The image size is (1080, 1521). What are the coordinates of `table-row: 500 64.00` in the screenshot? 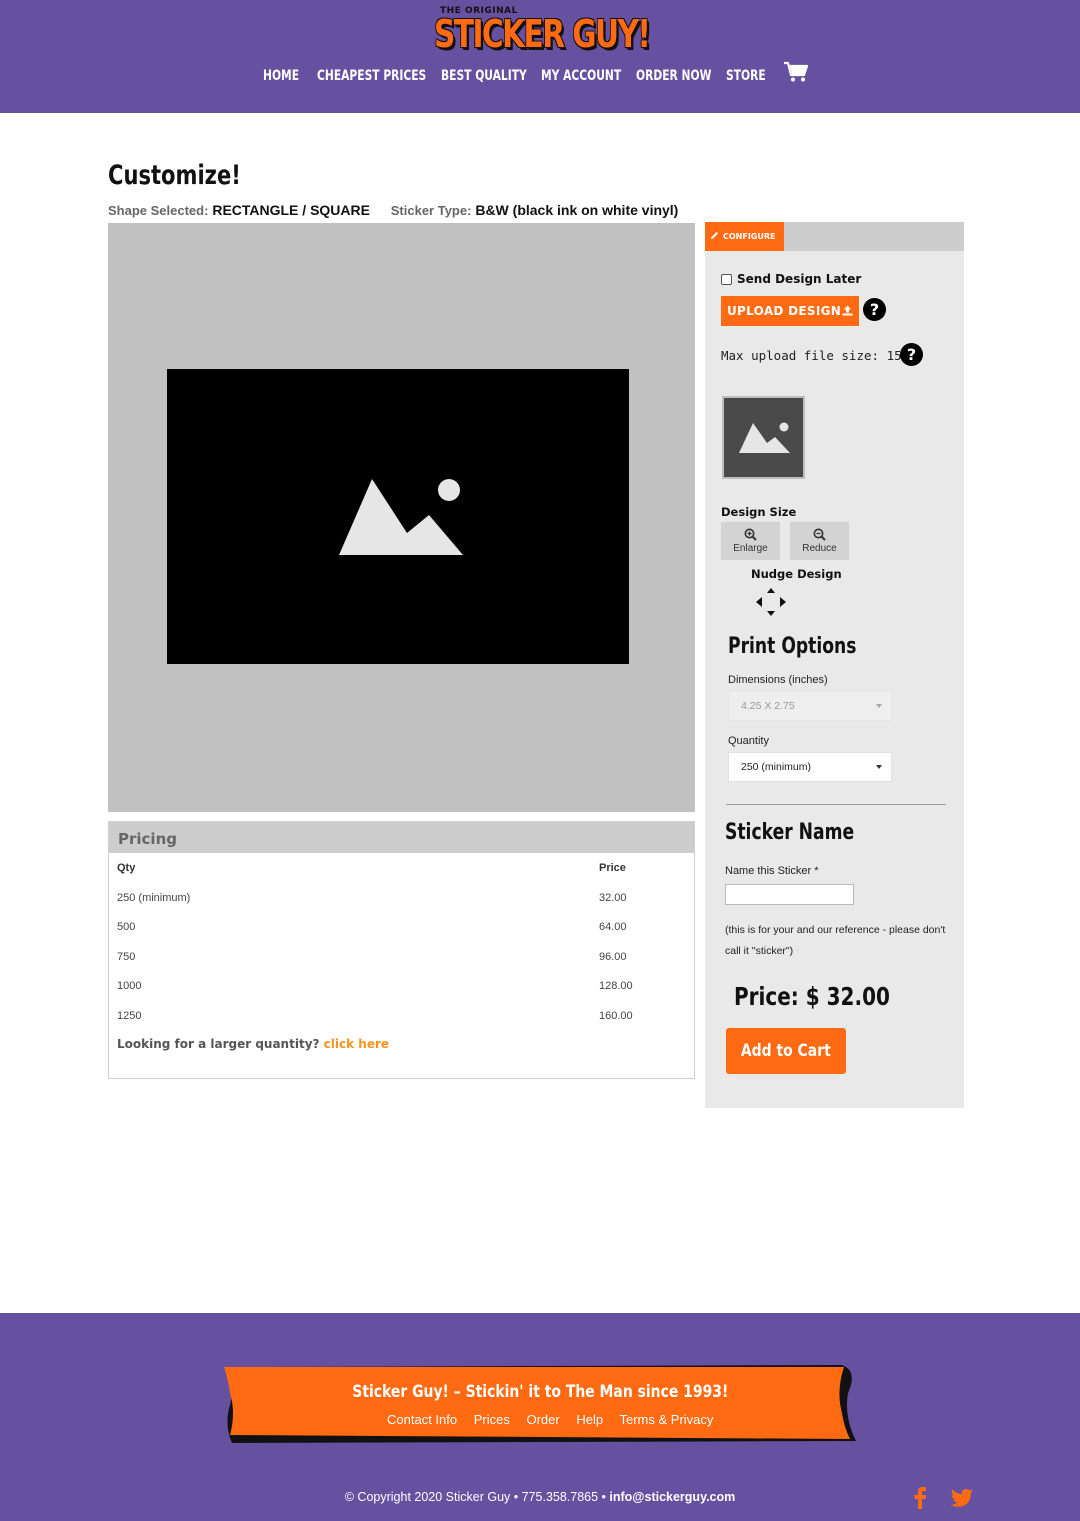 It's located at (402, 936).